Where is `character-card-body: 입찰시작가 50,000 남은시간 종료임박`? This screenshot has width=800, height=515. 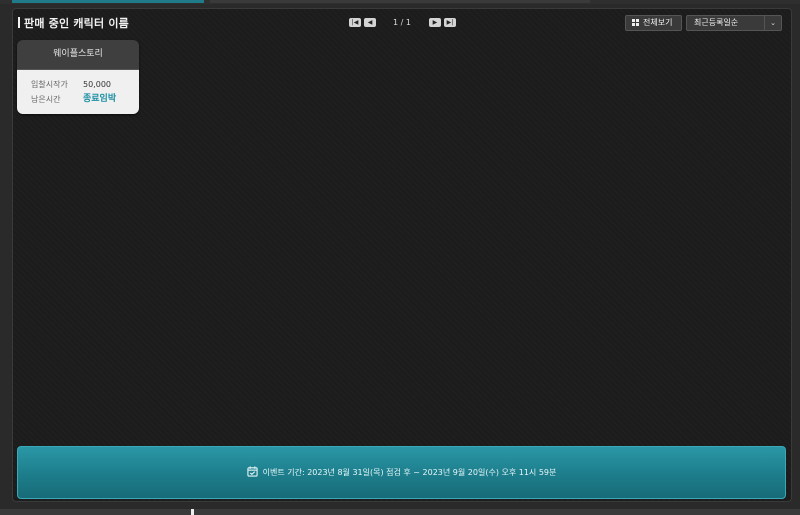 character-card-body: 입찰시작가 50,000 남은시간 종료임박 is located at coordinates (78, 92).